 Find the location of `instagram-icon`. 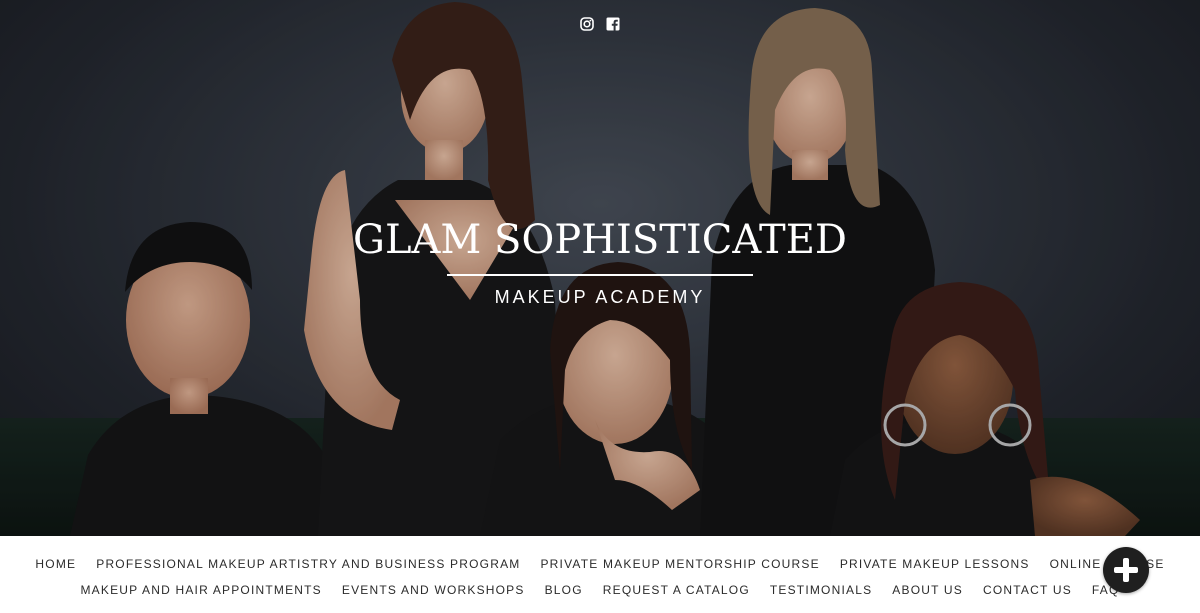

instagram-icon is located at coordinates (587, 24).